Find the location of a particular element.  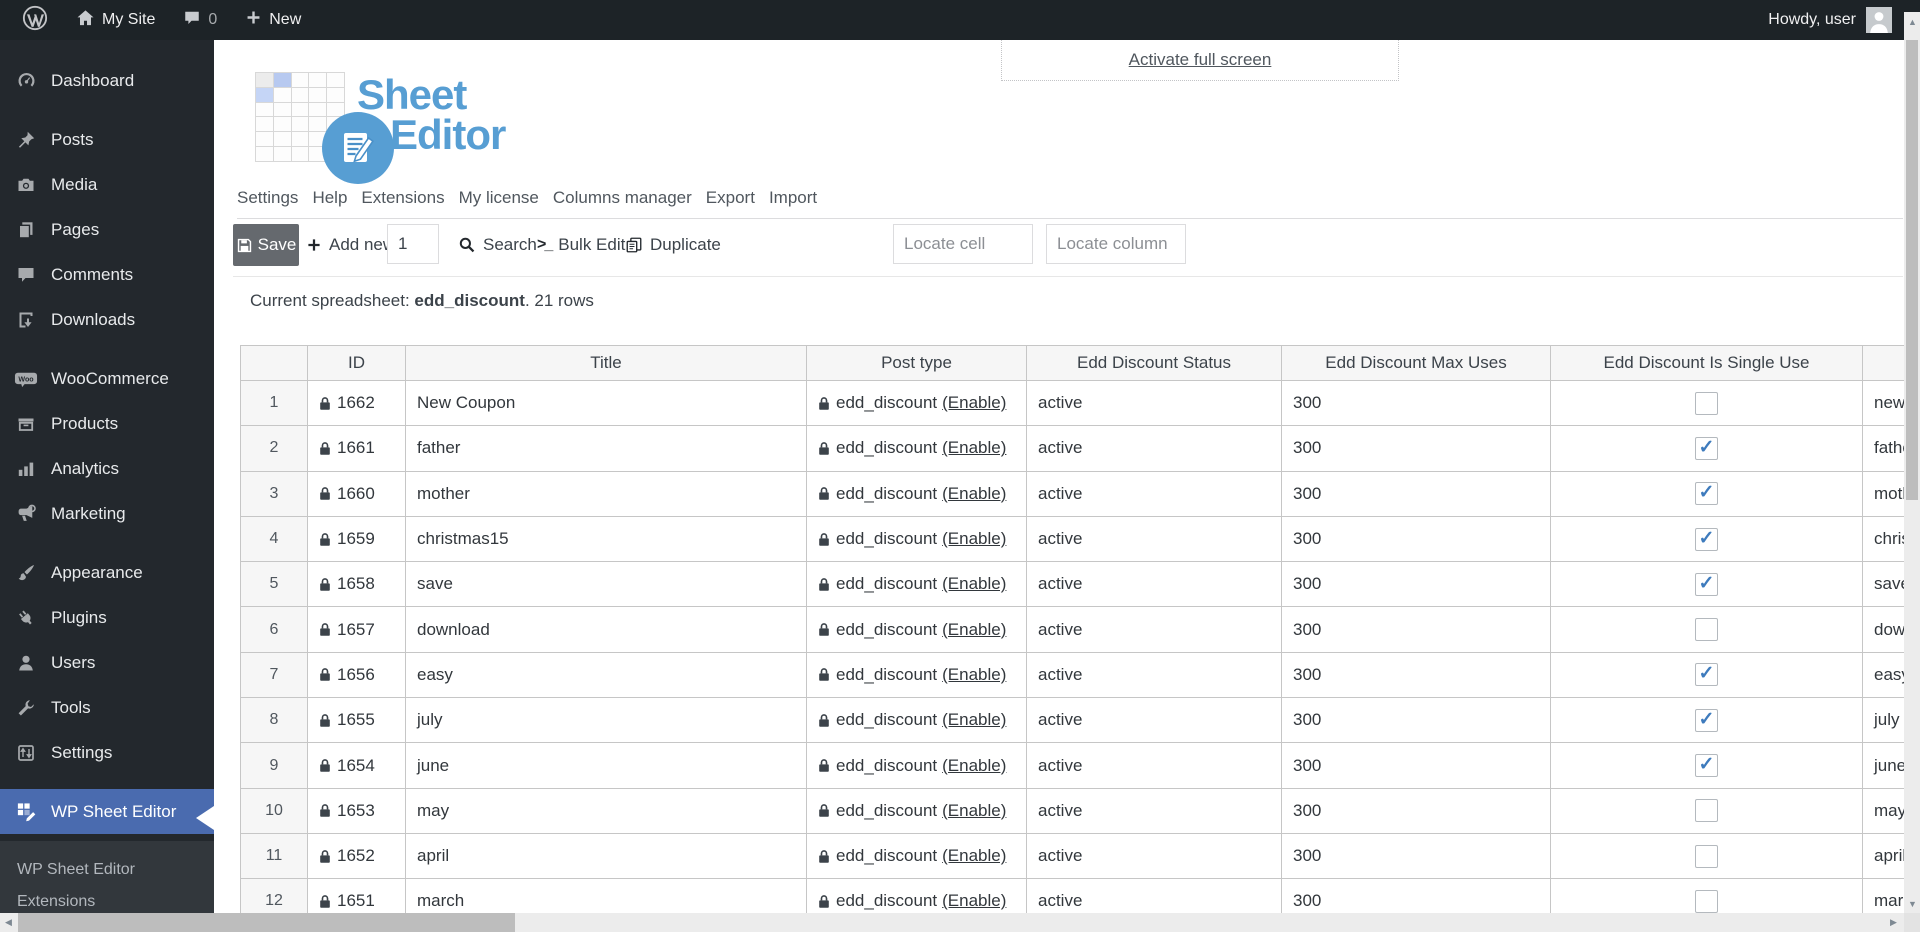

sidebar-item-tools: Tools is located at coordinates (107, 707).